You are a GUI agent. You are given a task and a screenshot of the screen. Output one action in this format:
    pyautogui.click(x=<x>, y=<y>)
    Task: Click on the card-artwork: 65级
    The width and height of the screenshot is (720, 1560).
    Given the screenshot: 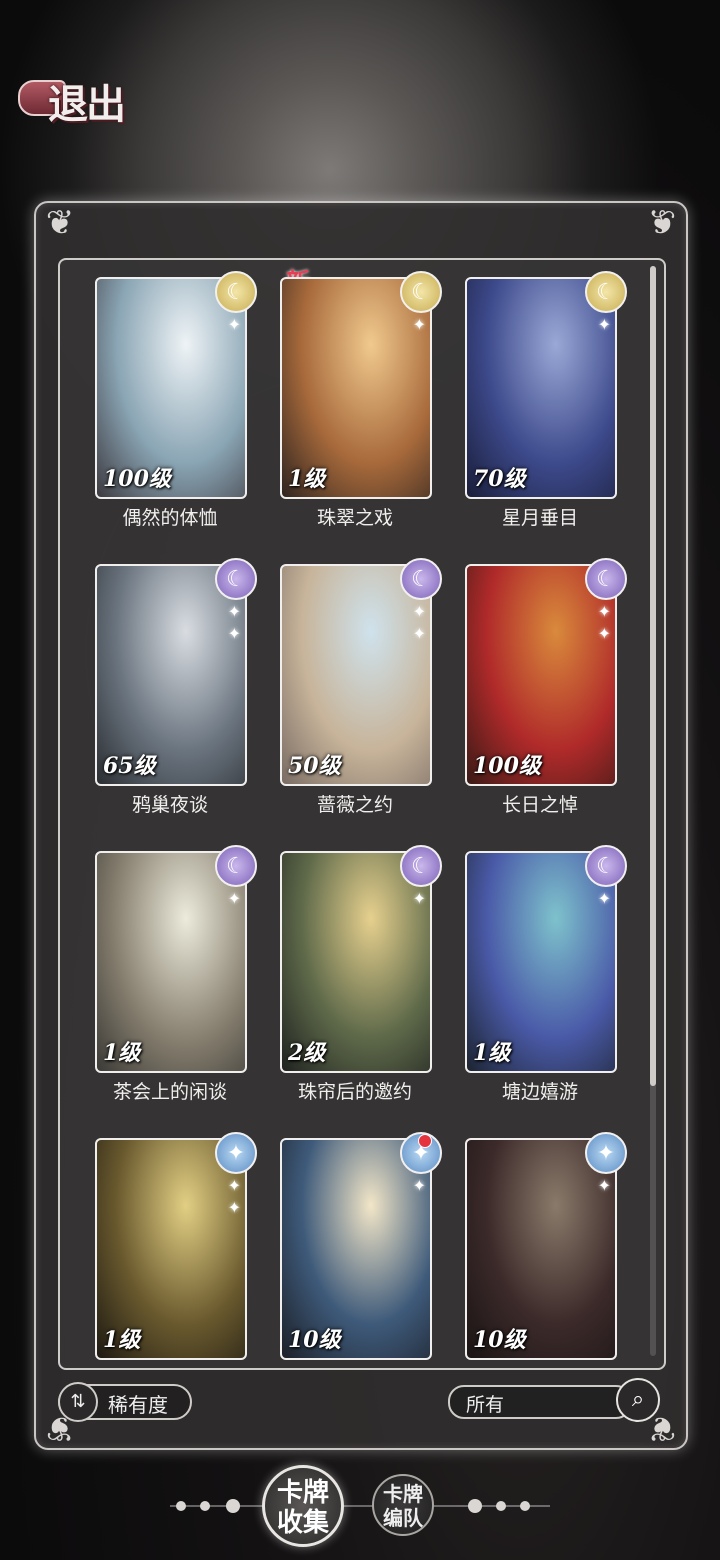 What is the action you would take?
    pyautogui.click(x=171, y=675)
    